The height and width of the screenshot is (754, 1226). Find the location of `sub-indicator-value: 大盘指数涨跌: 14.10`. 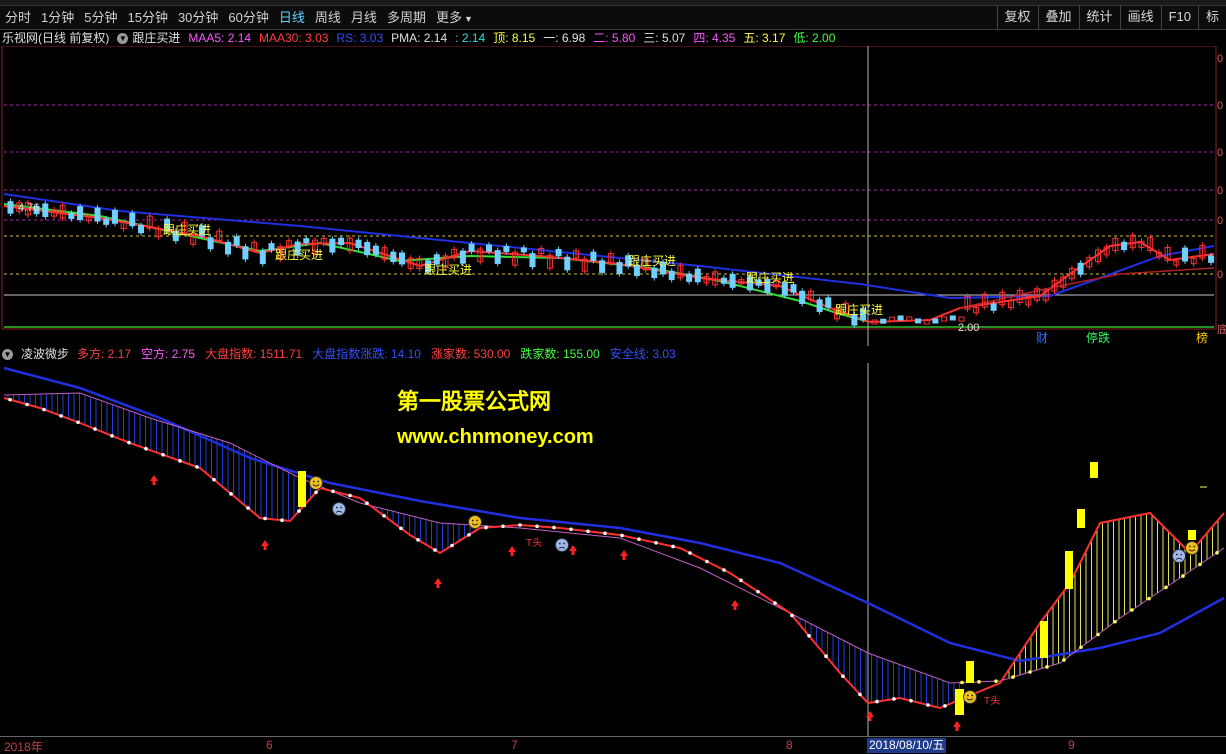

sub-indicator-value: 大盘指数涨跌: 14.10 is located at coordinates (366, 354).